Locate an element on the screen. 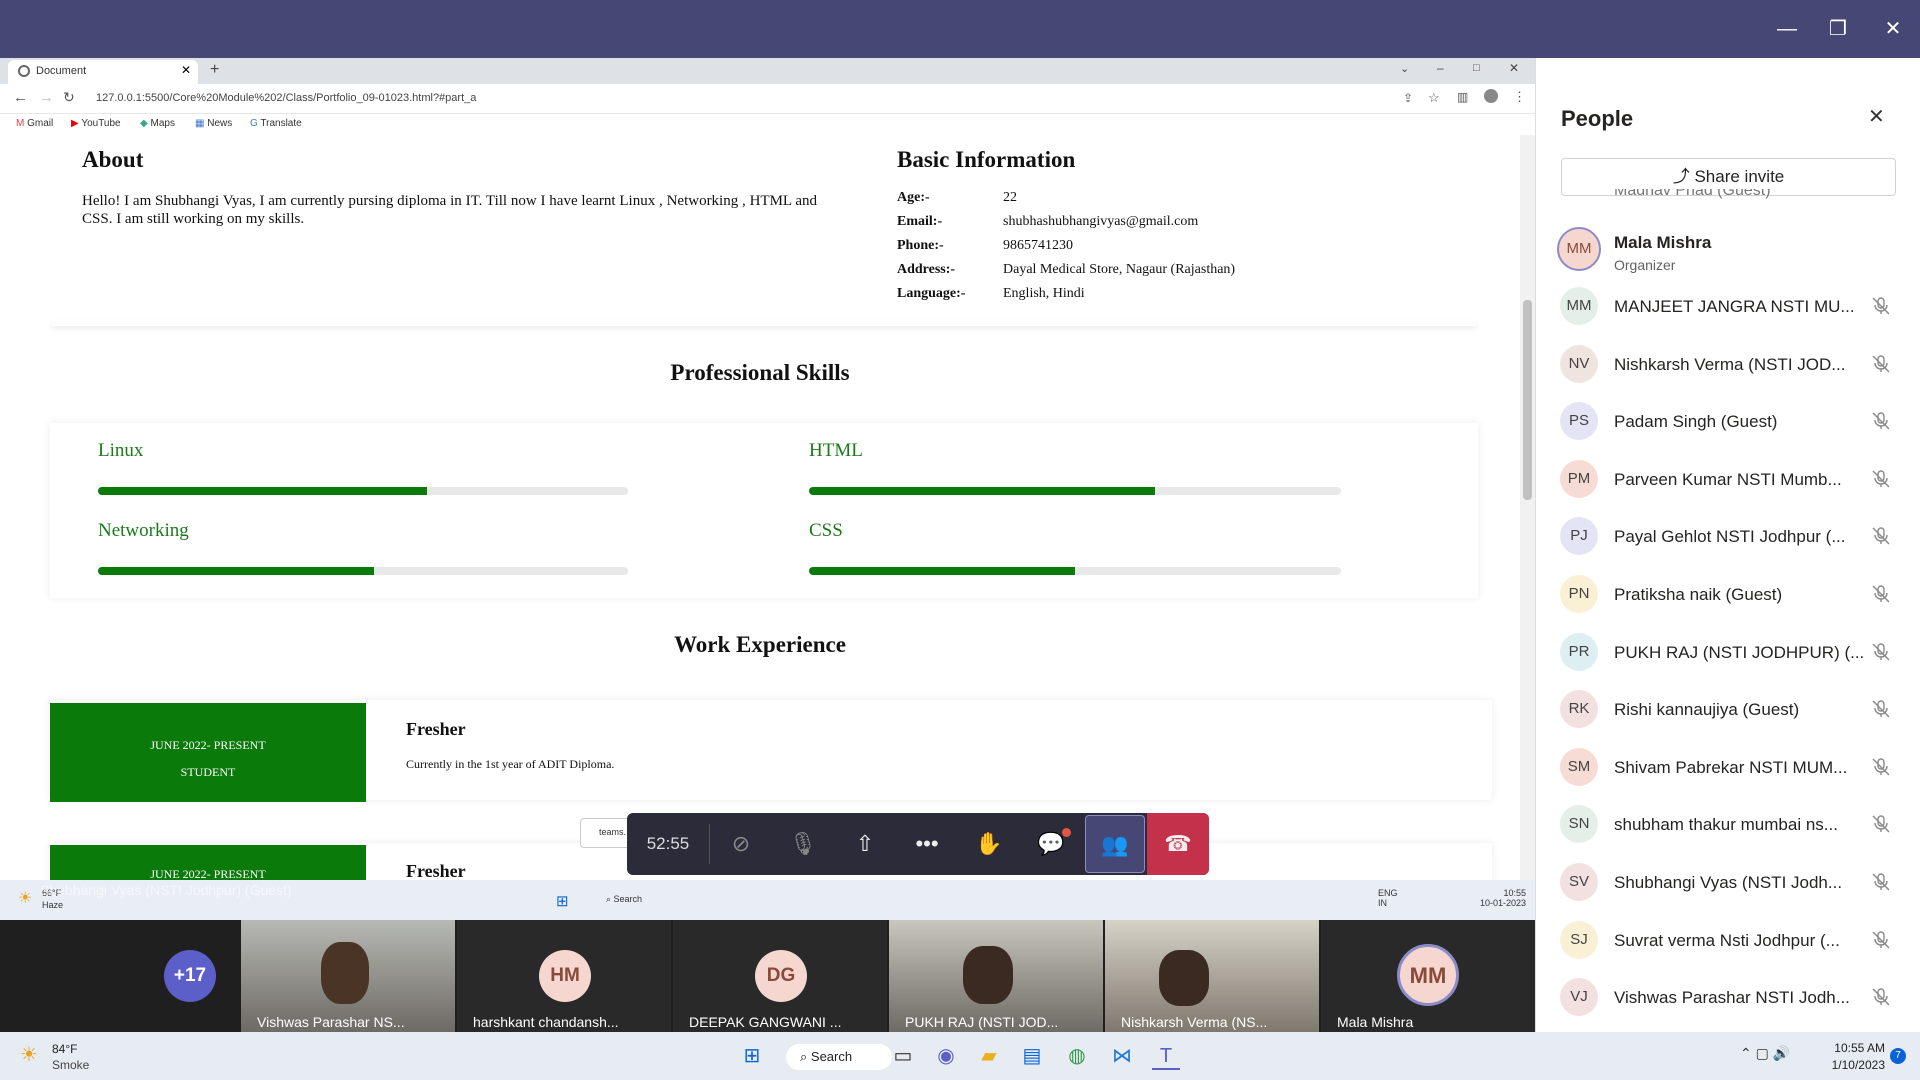  forward-icon: → is located at coordinates (46, 97).